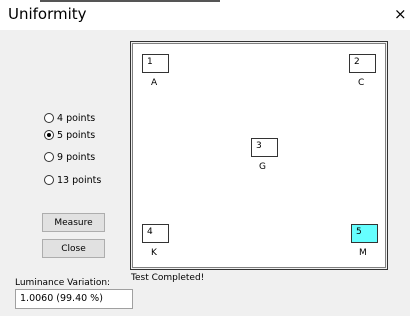 This screenshot has width=410, height=316. Describe the element at coordinates (63, 283) in the screenshot. I see `luminance-variation-label: Luminance Variation:` at that location.